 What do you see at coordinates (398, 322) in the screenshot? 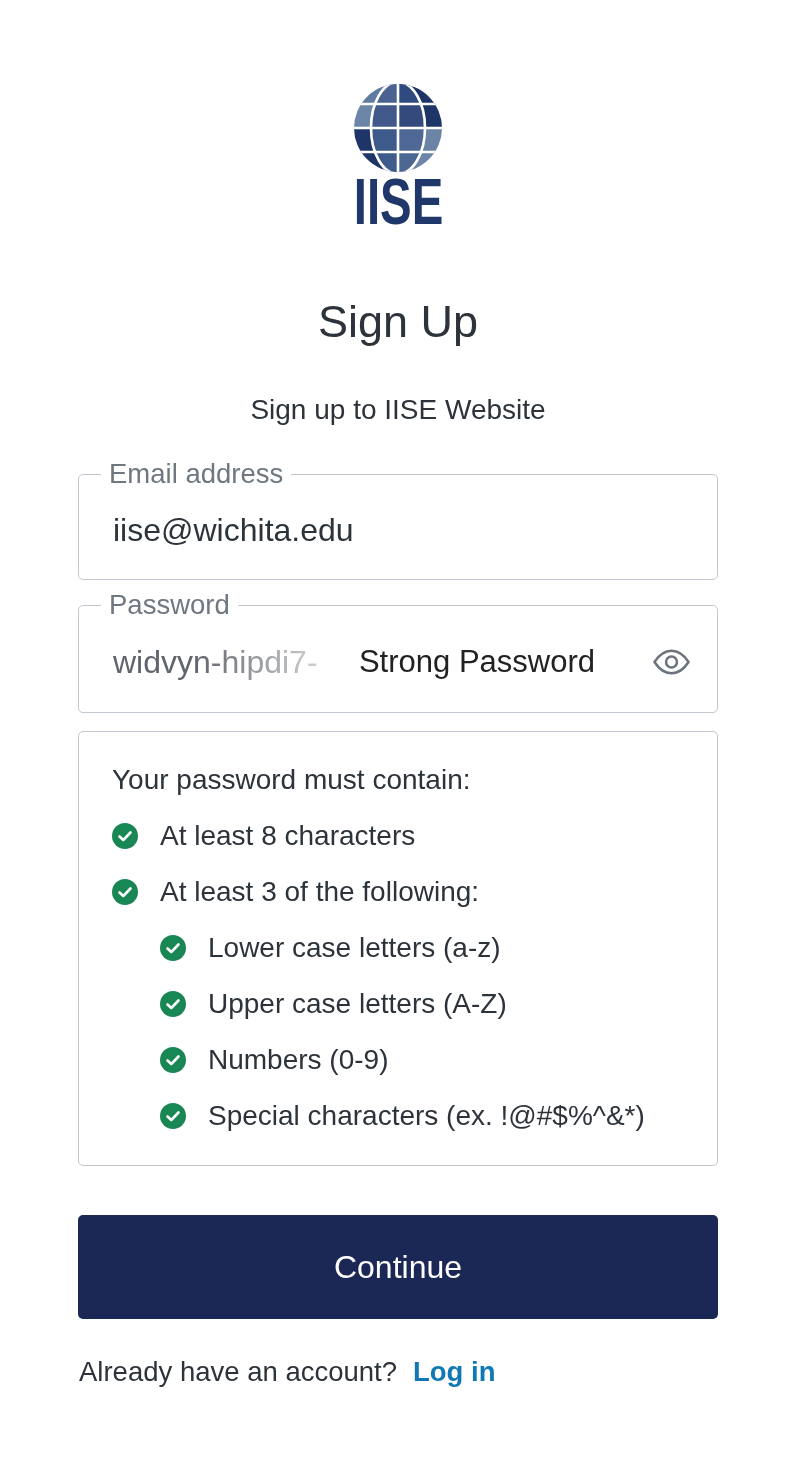
I see `page-title: Sign Up` at bounding box center [398, 322].